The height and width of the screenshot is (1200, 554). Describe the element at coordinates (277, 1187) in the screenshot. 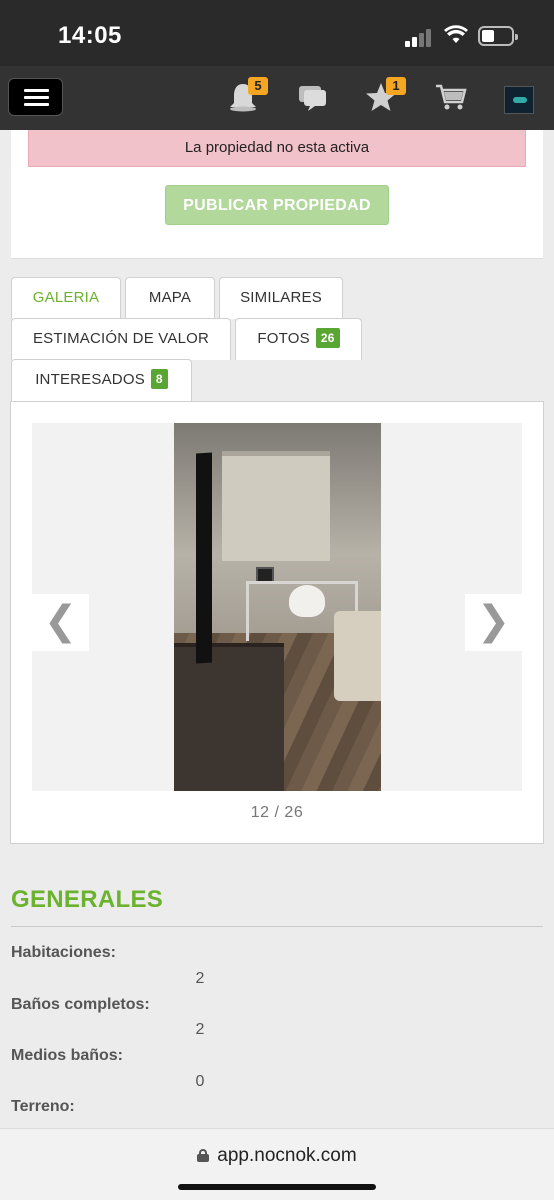

I see `home-indicator` at that location.